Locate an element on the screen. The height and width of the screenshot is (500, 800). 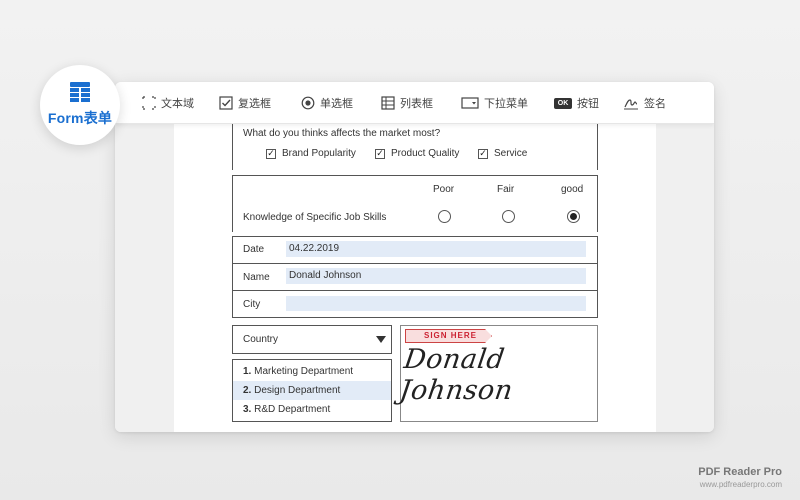
rating-row-label: Knowledge of Specific Job Skills is located at coordinates (315, 217).